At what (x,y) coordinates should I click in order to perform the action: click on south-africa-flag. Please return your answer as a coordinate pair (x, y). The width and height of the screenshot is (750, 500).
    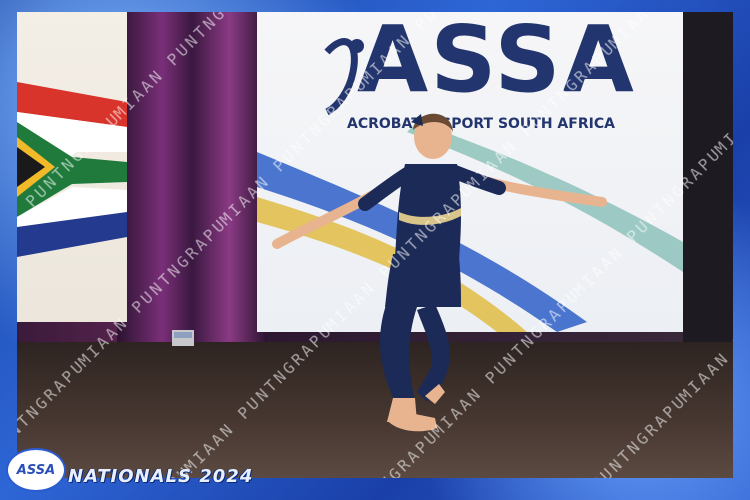
    Looking at the image, I should click on (72, 169).